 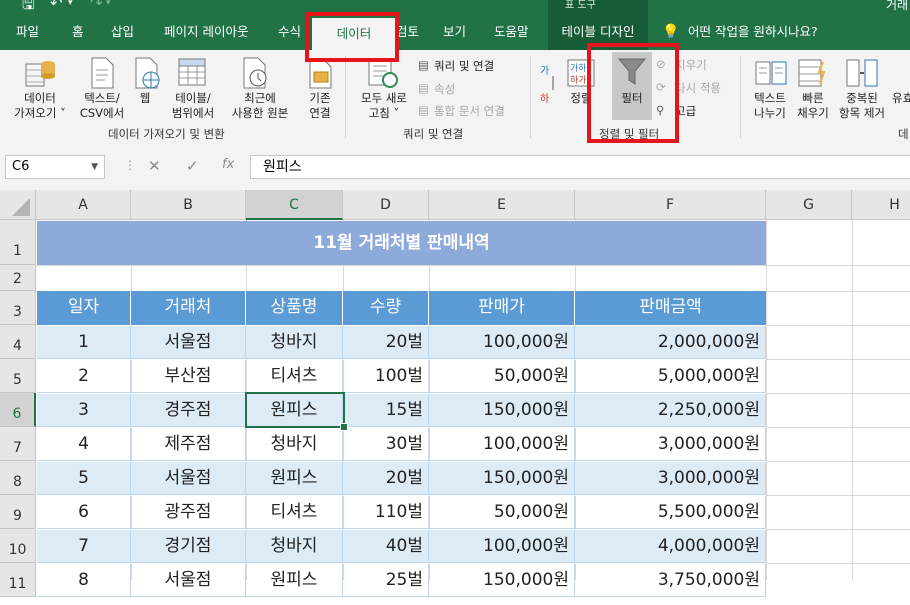 I want to click on column-header-f: F, so click(x=670, y=205).